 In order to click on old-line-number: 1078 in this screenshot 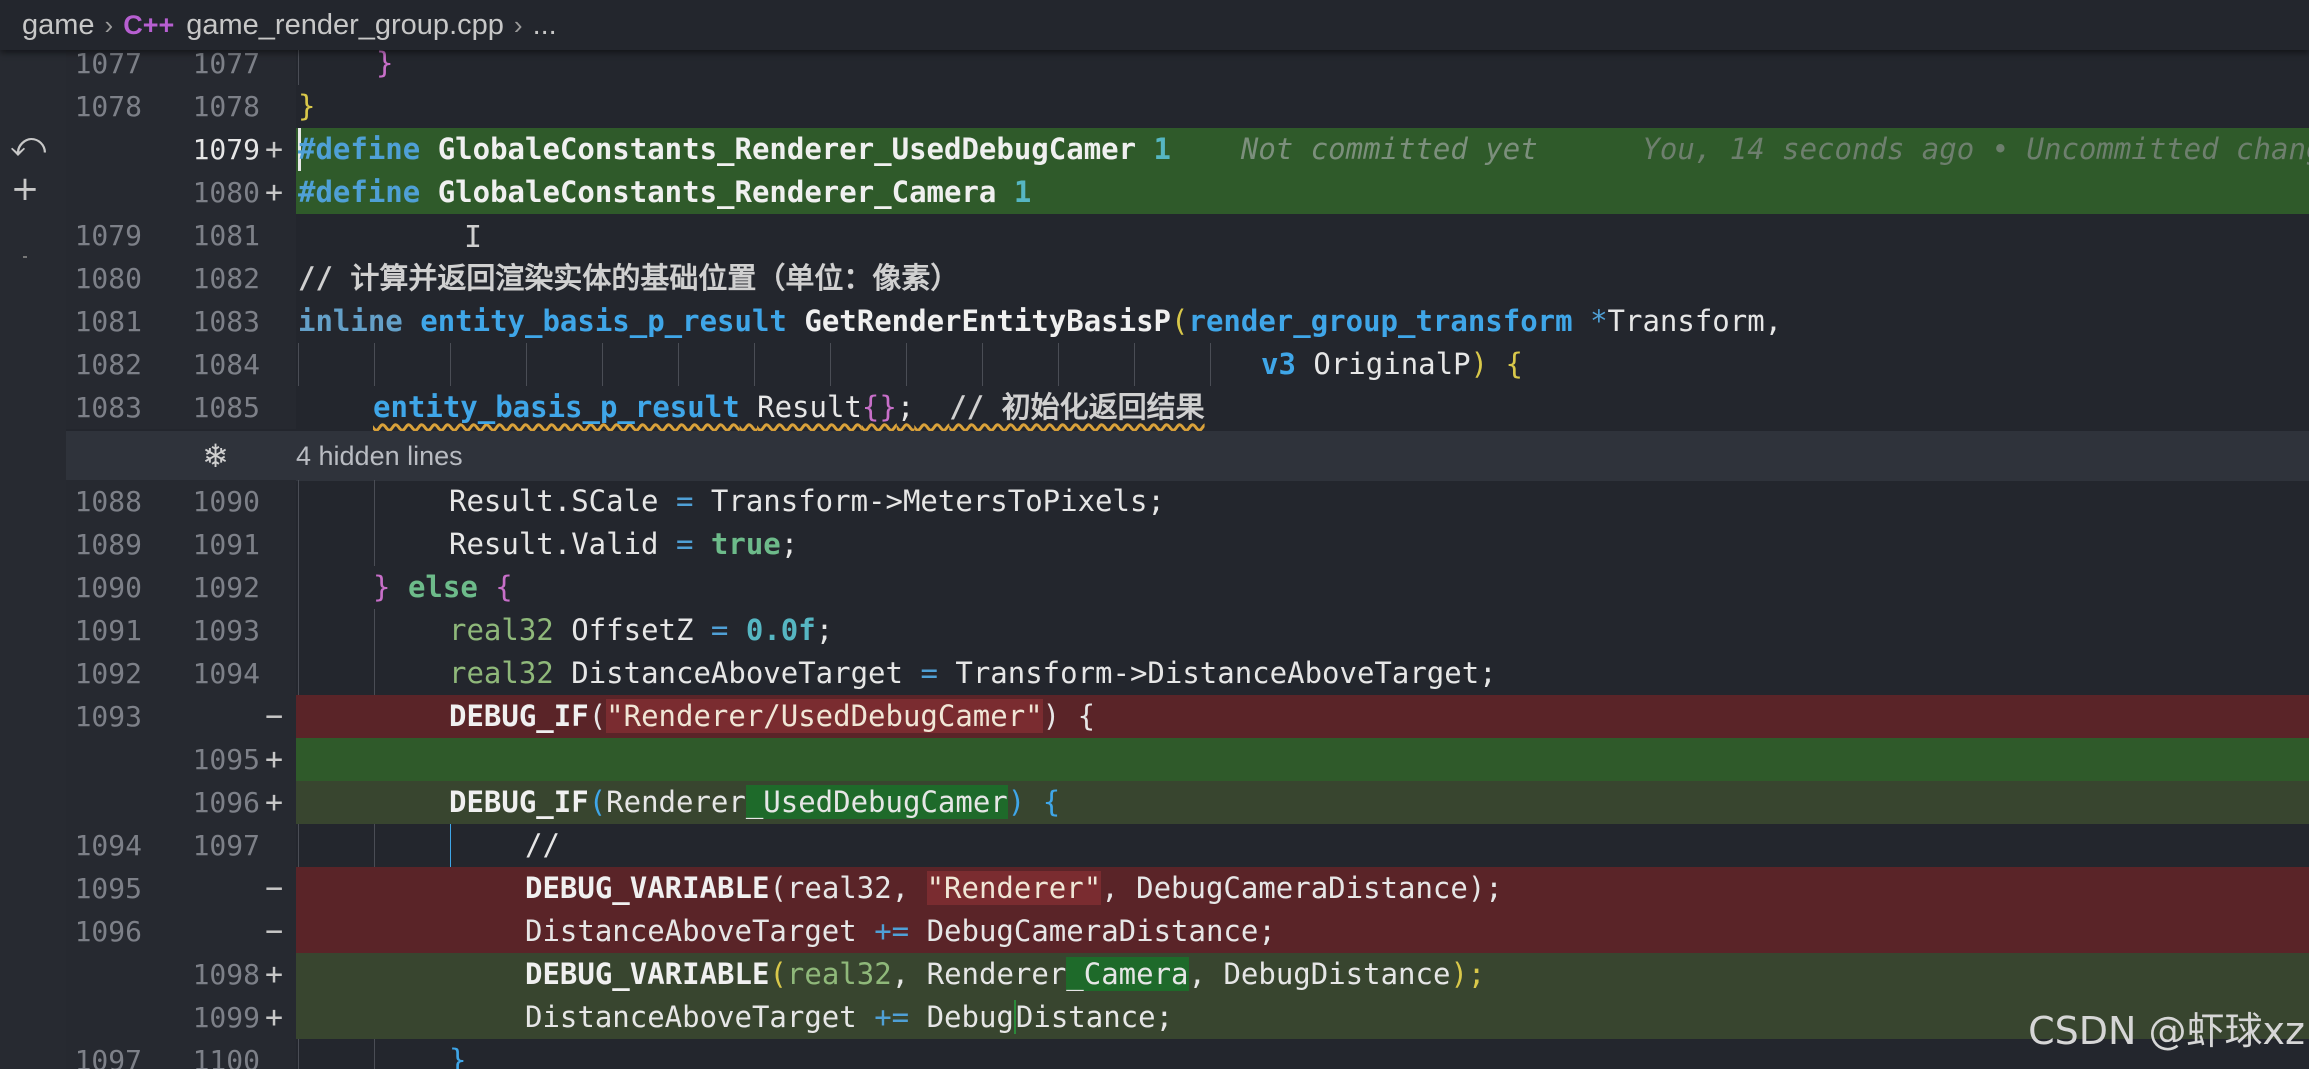, I will do `click(108, 106)`.